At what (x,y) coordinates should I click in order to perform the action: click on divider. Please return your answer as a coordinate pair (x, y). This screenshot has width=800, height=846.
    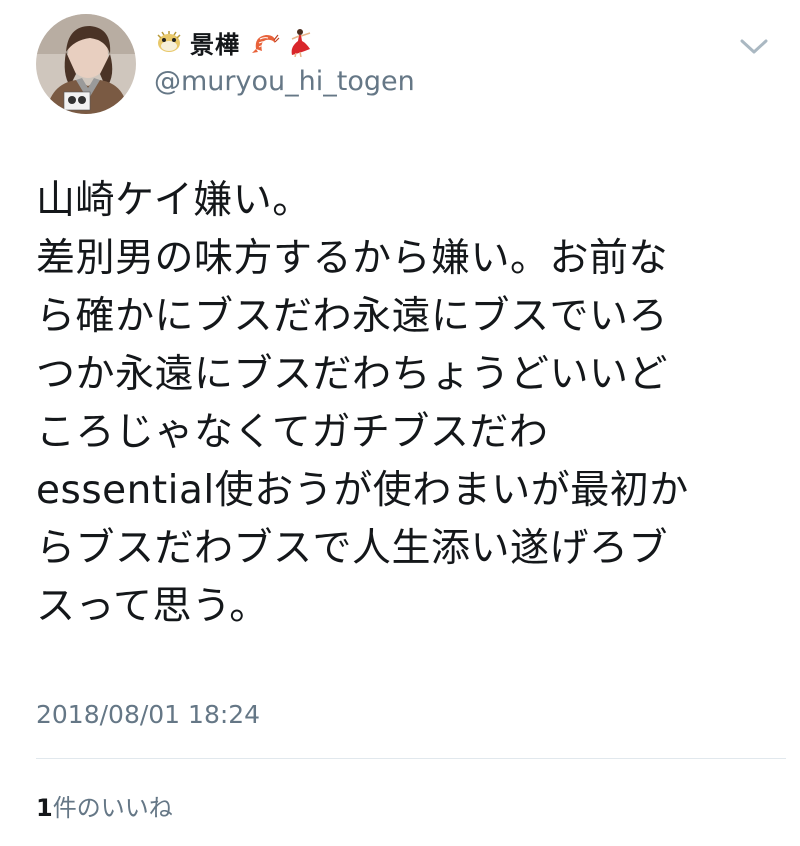
    Looking at the image, I should click on (411, 758).